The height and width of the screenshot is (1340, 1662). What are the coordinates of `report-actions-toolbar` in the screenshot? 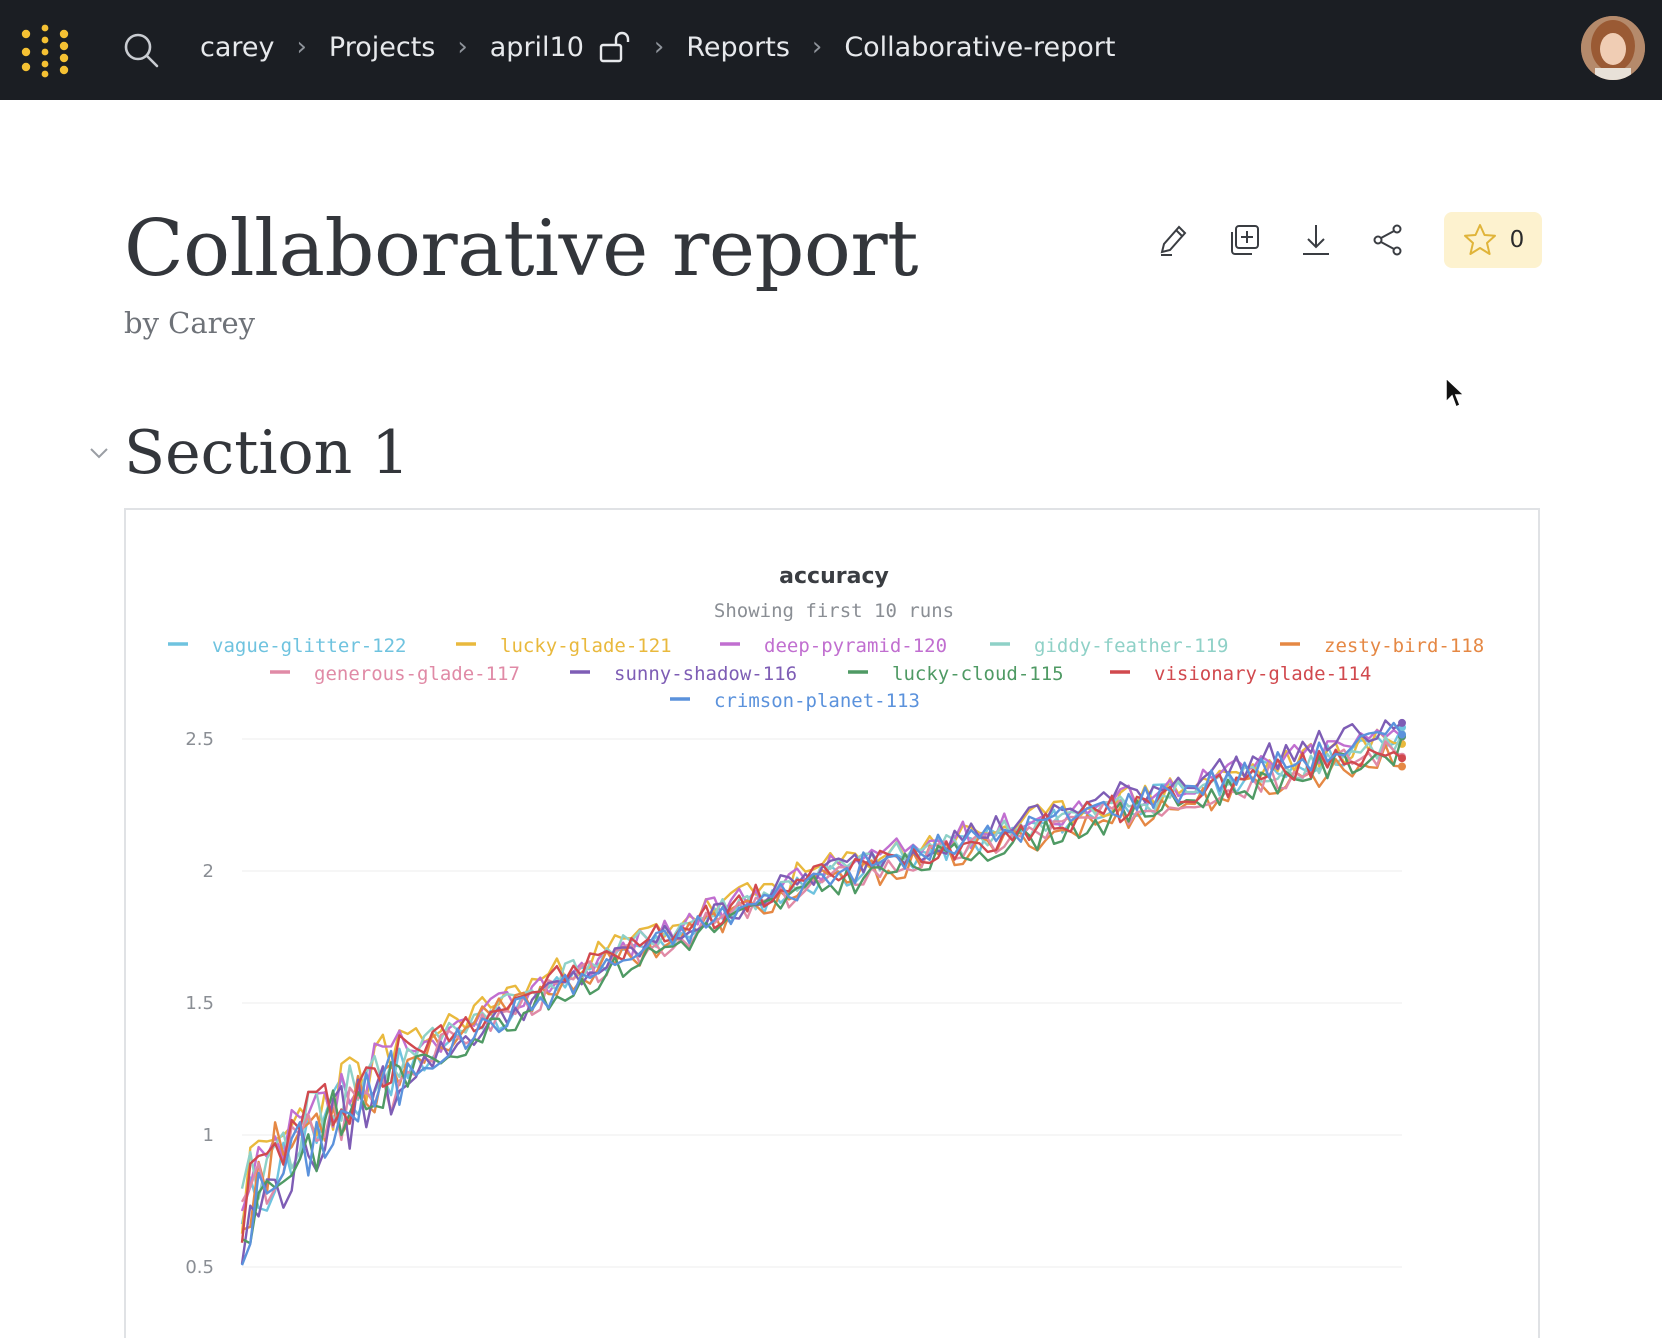 It's located at (1294, 240).